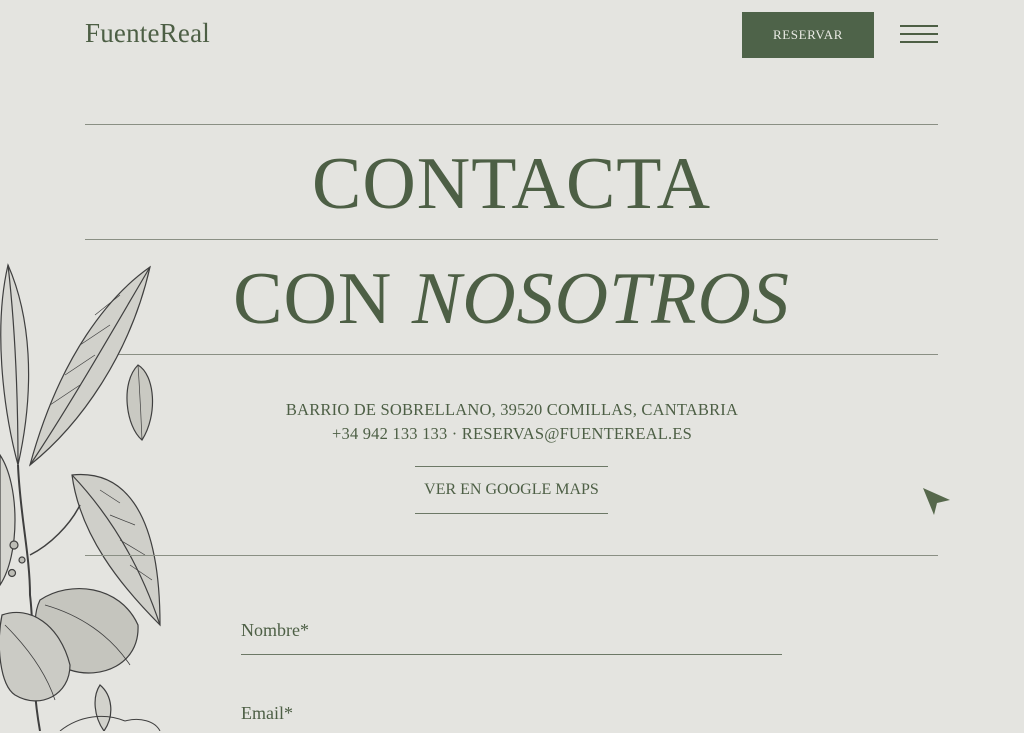 The image size is (1024, 733). I want to click on contact-line: +34 942 133 133 · RESERVAS@FUENTEREAL.ES, so click(512, 434).